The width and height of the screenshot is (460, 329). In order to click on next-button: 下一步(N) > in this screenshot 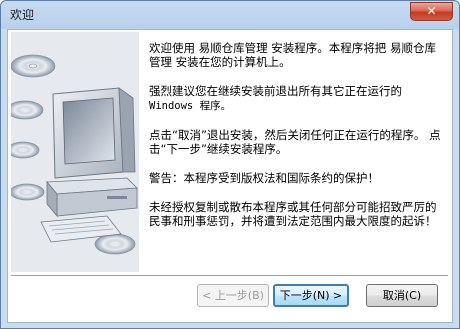, I will do `click(311, 295)`.